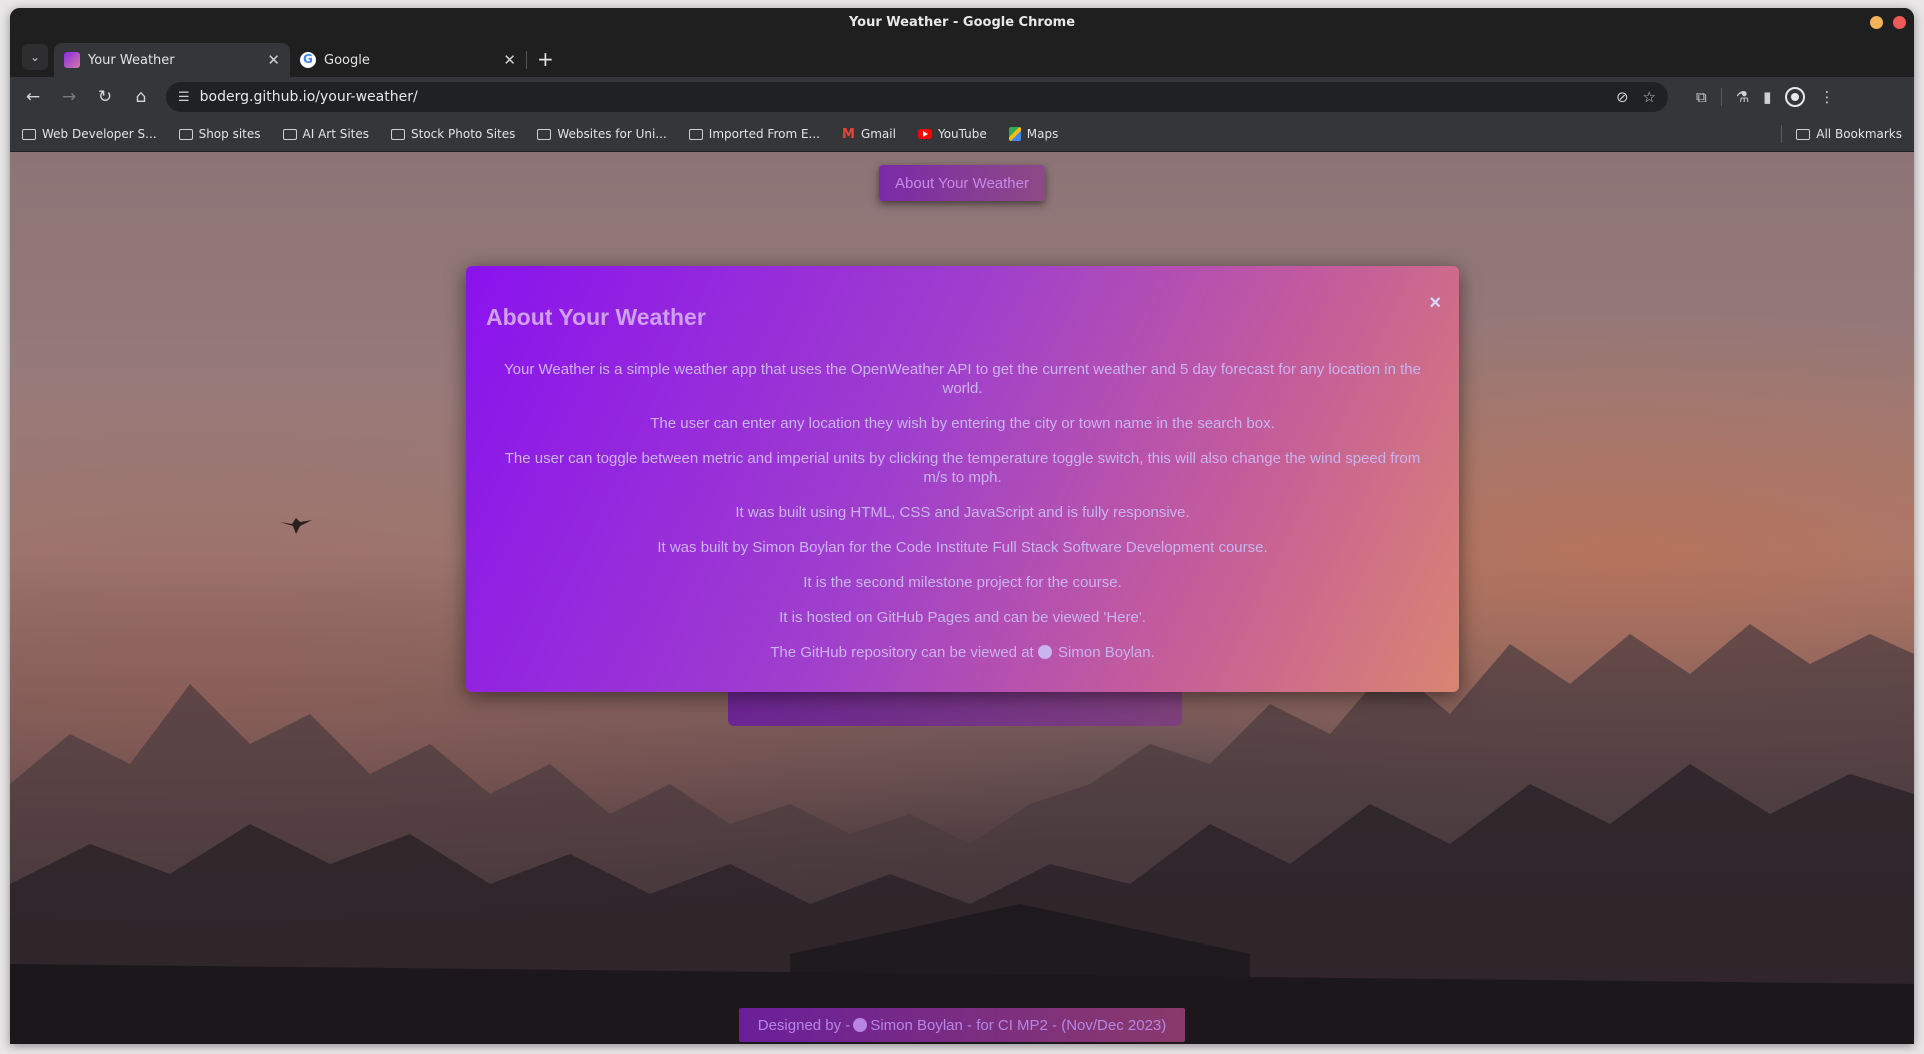  I want to click on back-button: ←, so click(33, 97).